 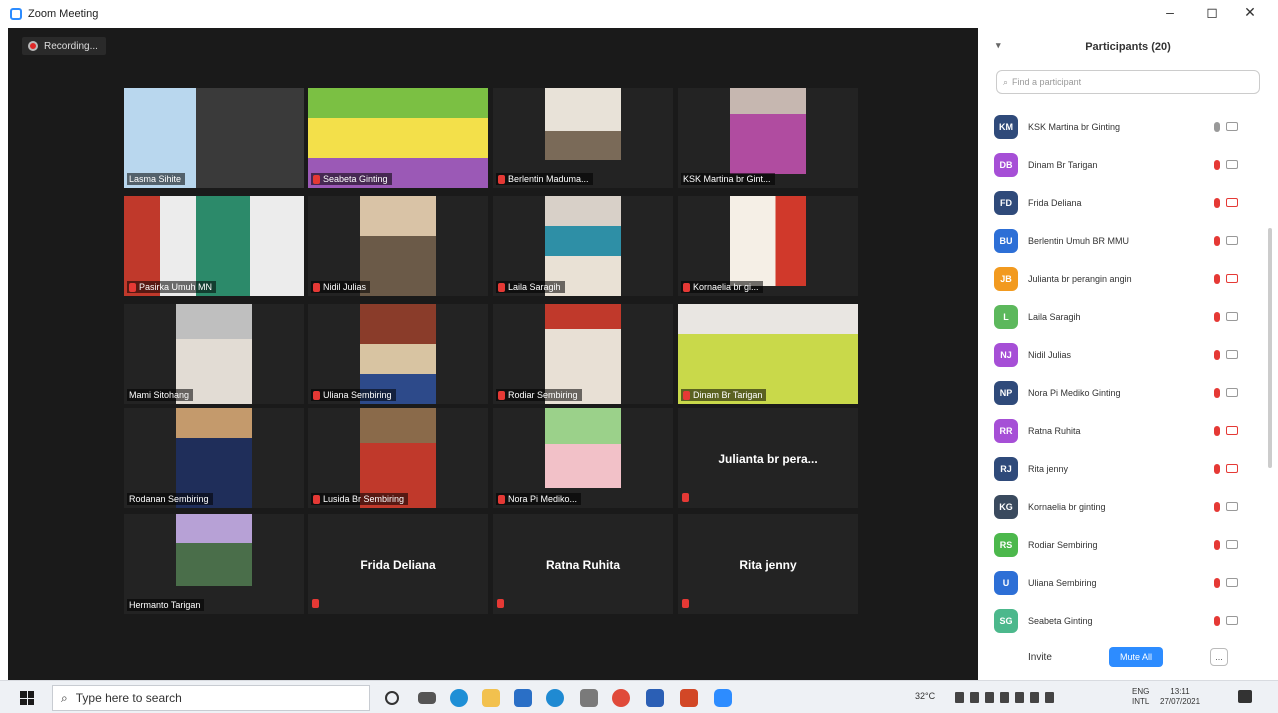 What do you see at coordinates (589, 698) in the screenshot?
I see `camera-icon` at bounding box center [589, 698].